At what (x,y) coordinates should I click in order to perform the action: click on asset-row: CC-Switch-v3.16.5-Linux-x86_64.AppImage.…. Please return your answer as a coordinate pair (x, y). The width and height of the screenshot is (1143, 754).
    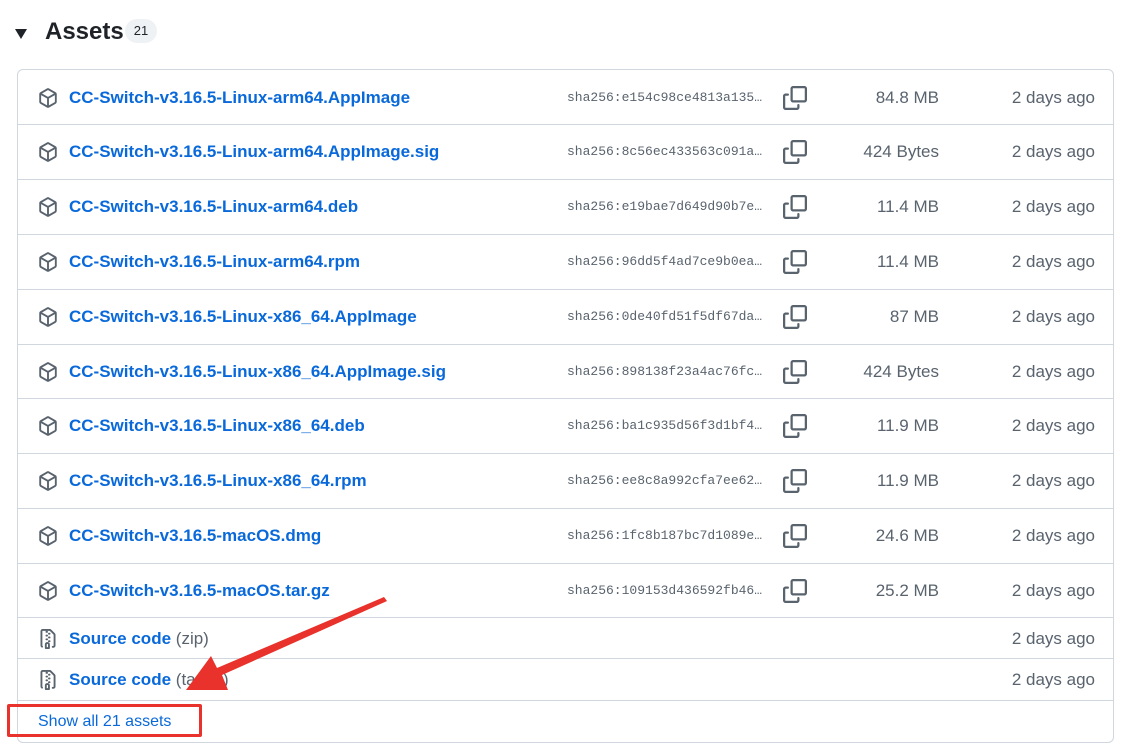
    Looking at the image, I should click on (565, 372).